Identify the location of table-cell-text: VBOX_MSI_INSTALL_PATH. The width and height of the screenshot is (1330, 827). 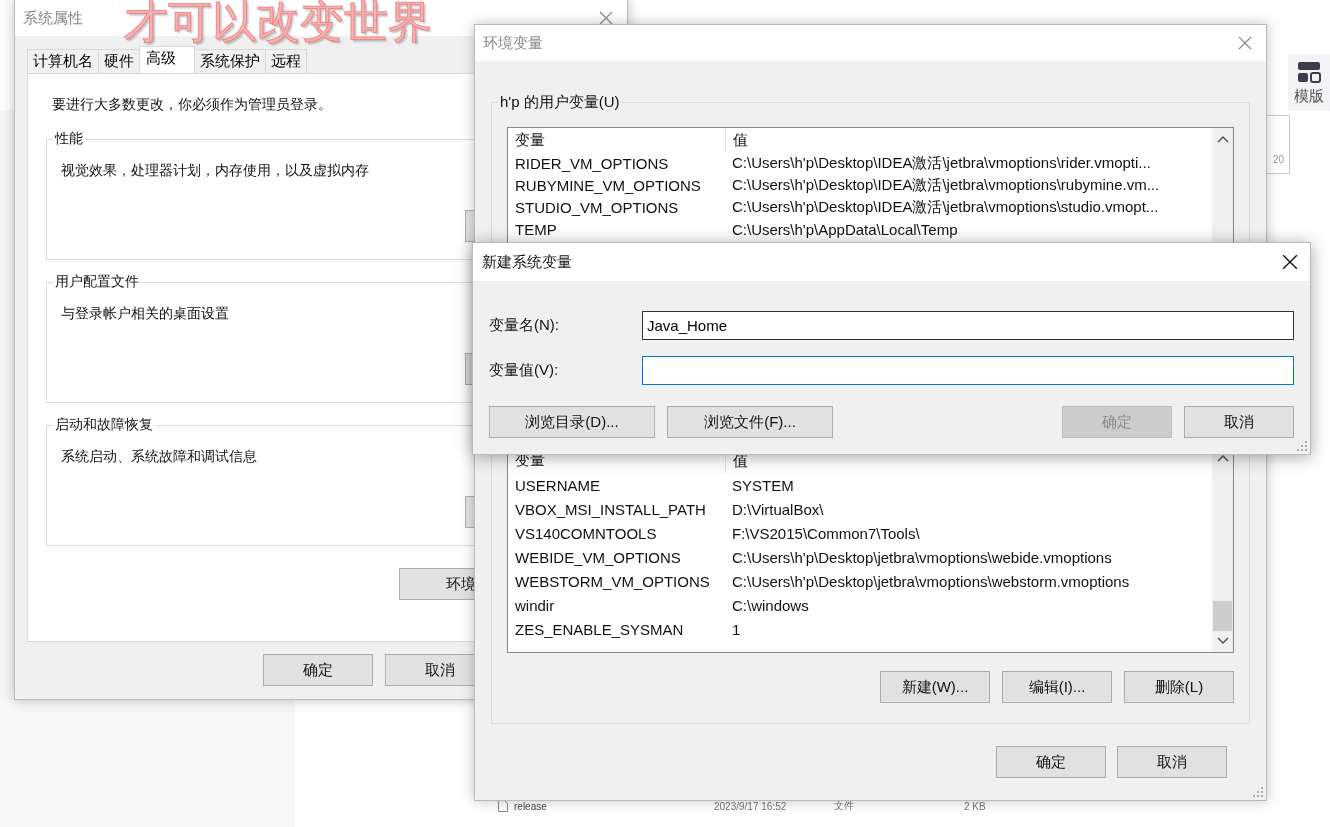
(610, 509).